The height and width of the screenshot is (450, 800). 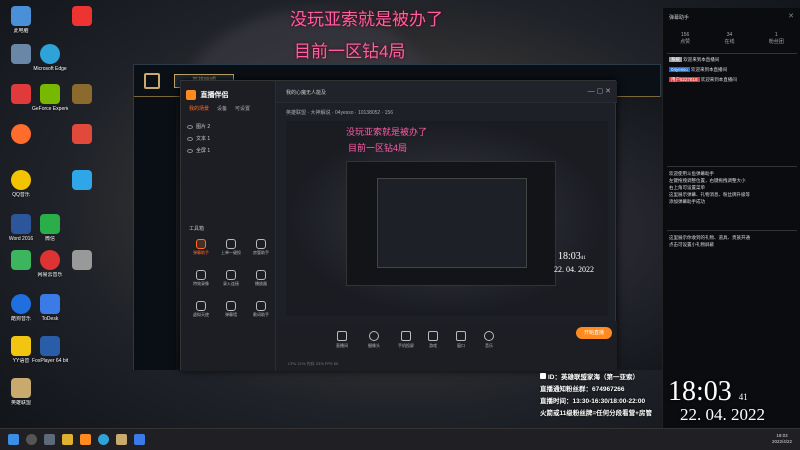 What do you see at coordinates (572, 256) in the screenshot?
I see `preview-clock: 18:0341` at bounding box center [572, 256].